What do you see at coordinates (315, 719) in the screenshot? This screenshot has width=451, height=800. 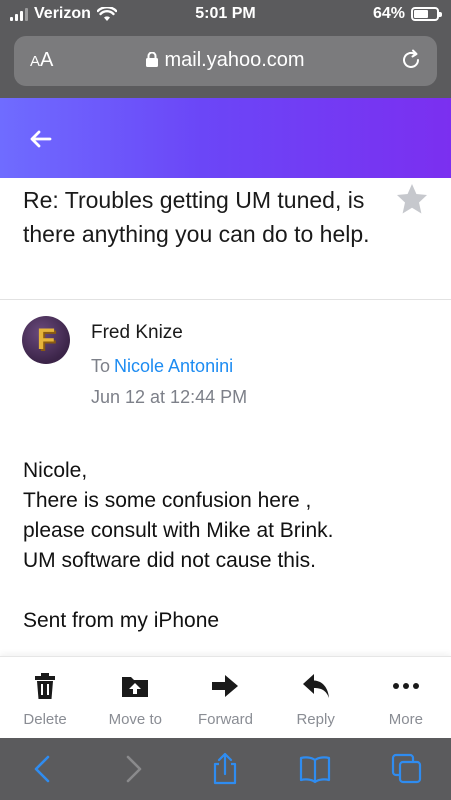 I see `reply-label: Reply` at bounding box center [315, 719].